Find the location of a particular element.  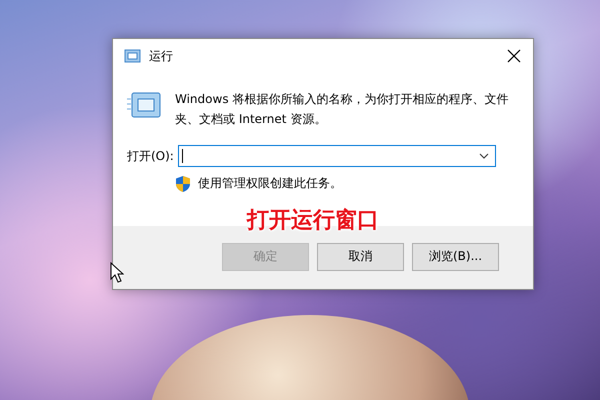

open-label: 打开(O): is located at coordinates (150, 156).